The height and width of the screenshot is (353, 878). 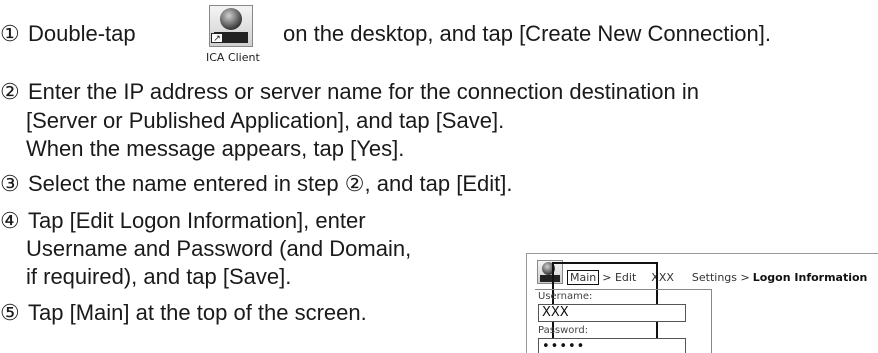 I want to click on crumb-logon-information: Logon Information, so click(x=810, y=277).